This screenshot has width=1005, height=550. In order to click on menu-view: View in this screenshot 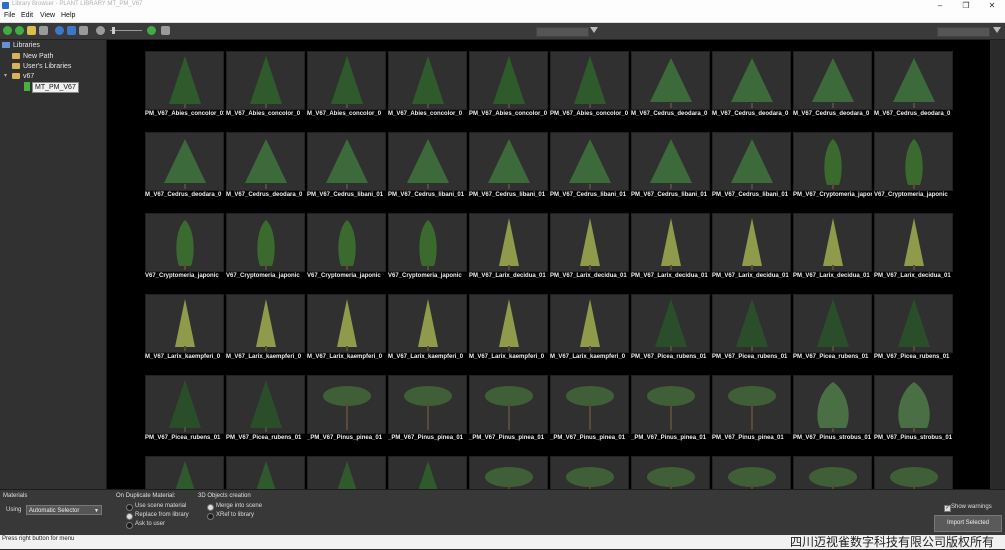, I will do `click(47, 15)`.